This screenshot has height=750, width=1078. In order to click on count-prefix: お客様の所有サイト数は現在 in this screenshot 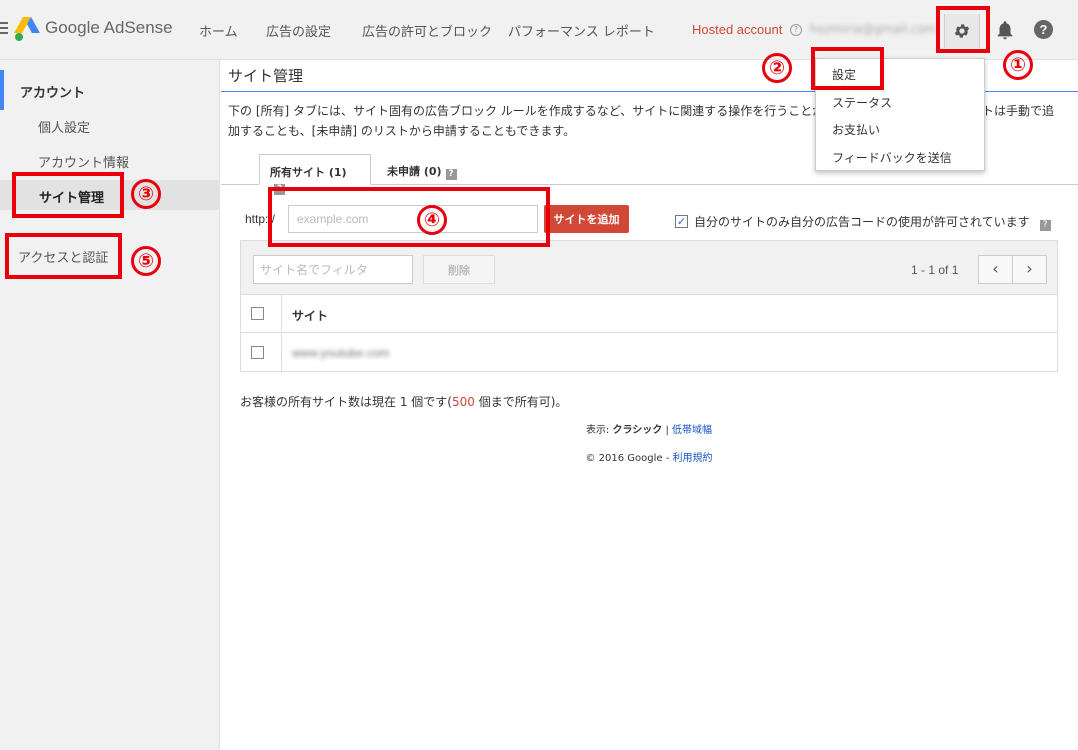, I will do `click(320, 402)`.